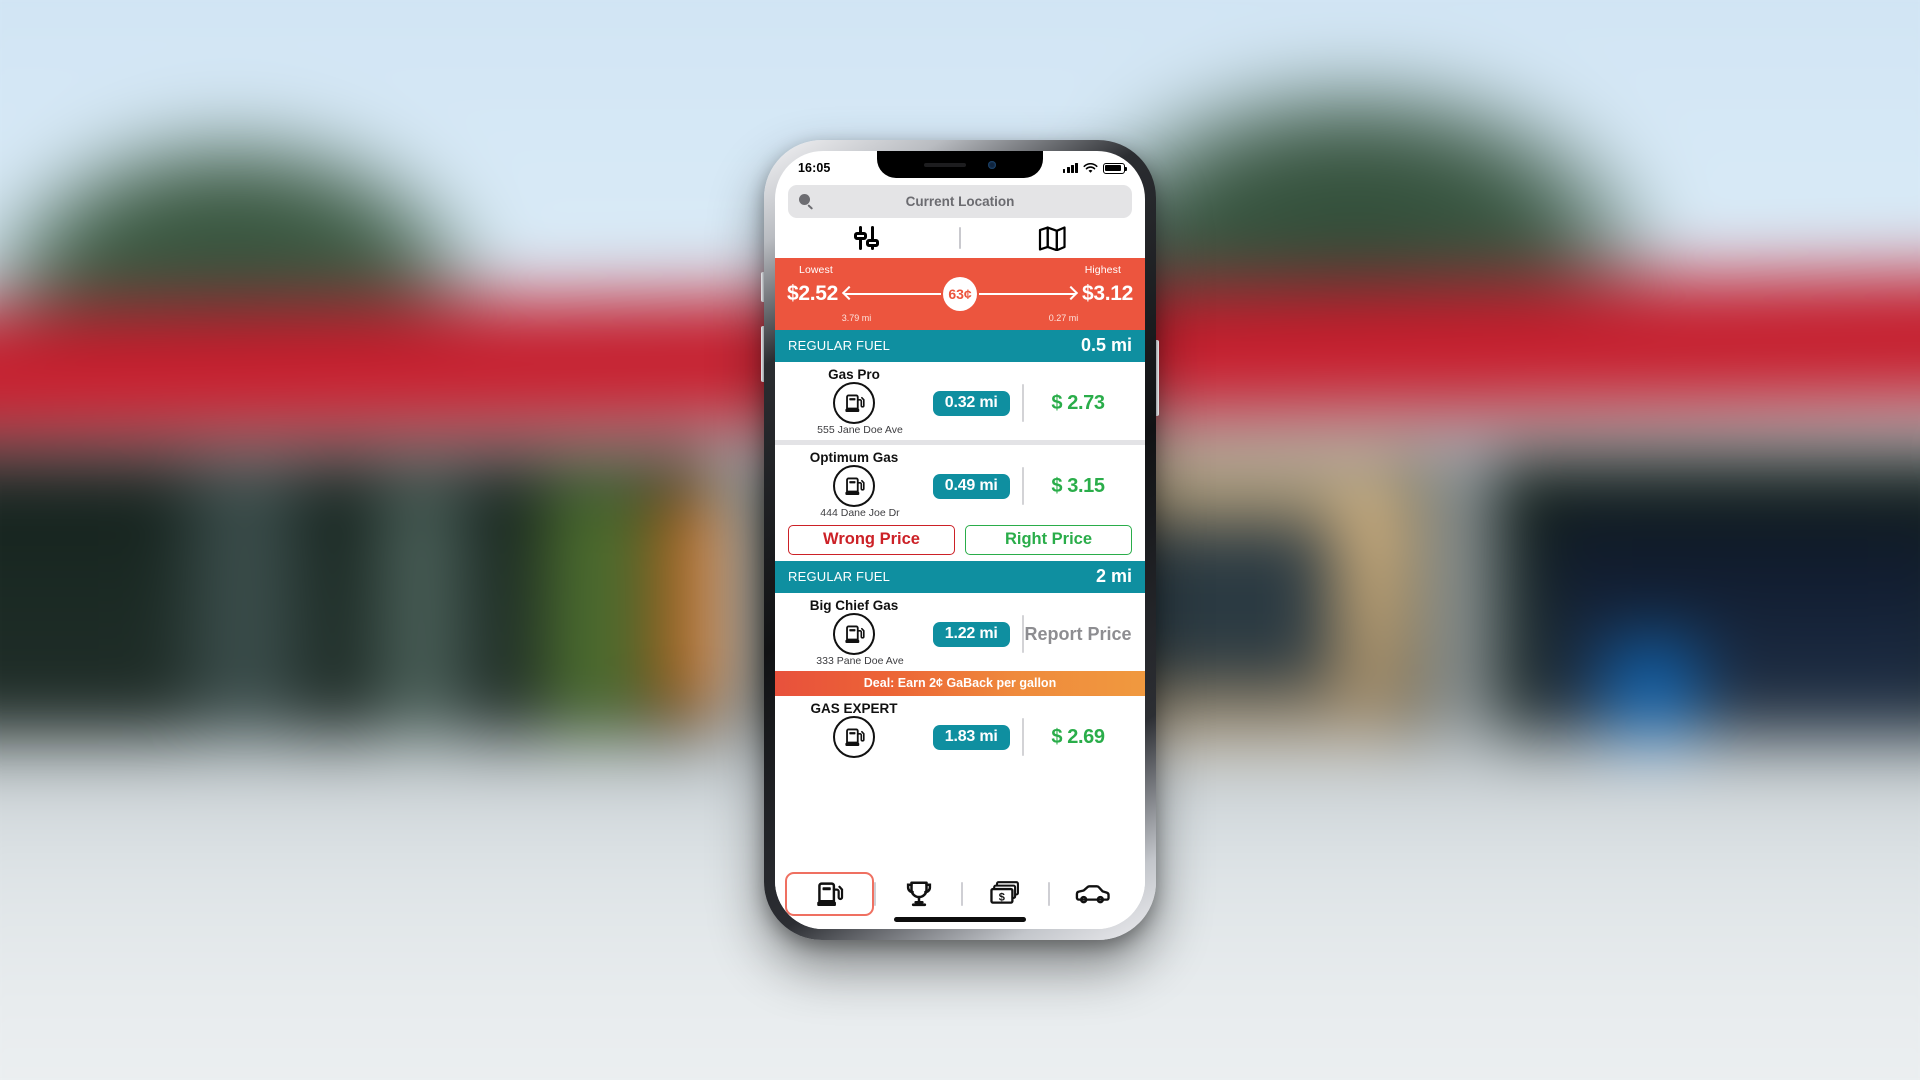 The height and width of the screenshot is (1080, 1920). I want to click on sliders-filter-icon, so click(867, 238).